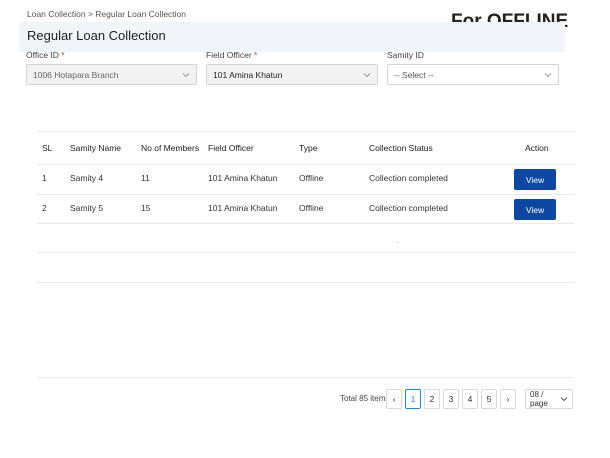 The image size is (610, 458). Describe the element at coordinates (96, 35) in the screenshot. I see `page-title: Regular Loan Collection` at that location.